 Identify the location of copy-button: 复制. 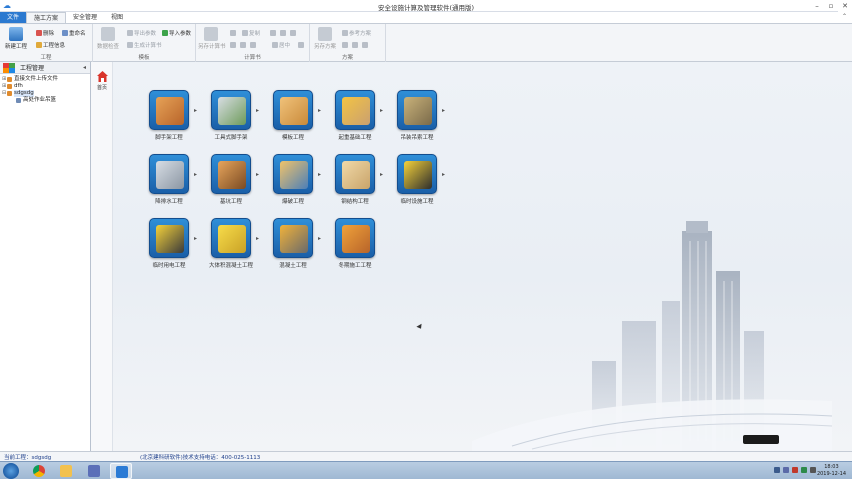
(251, 33).